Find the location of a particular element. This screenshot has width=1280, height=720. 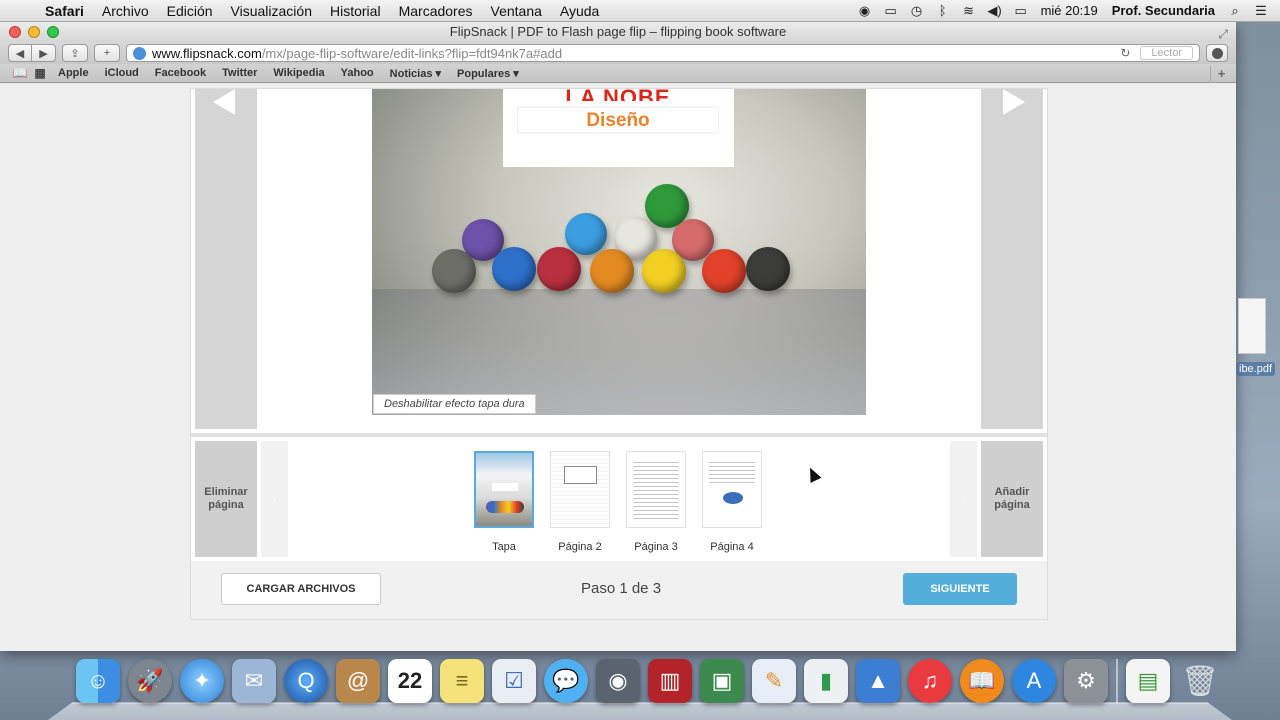

thumb-pagina-4: Página 4 is located at coordinates (732, 502).